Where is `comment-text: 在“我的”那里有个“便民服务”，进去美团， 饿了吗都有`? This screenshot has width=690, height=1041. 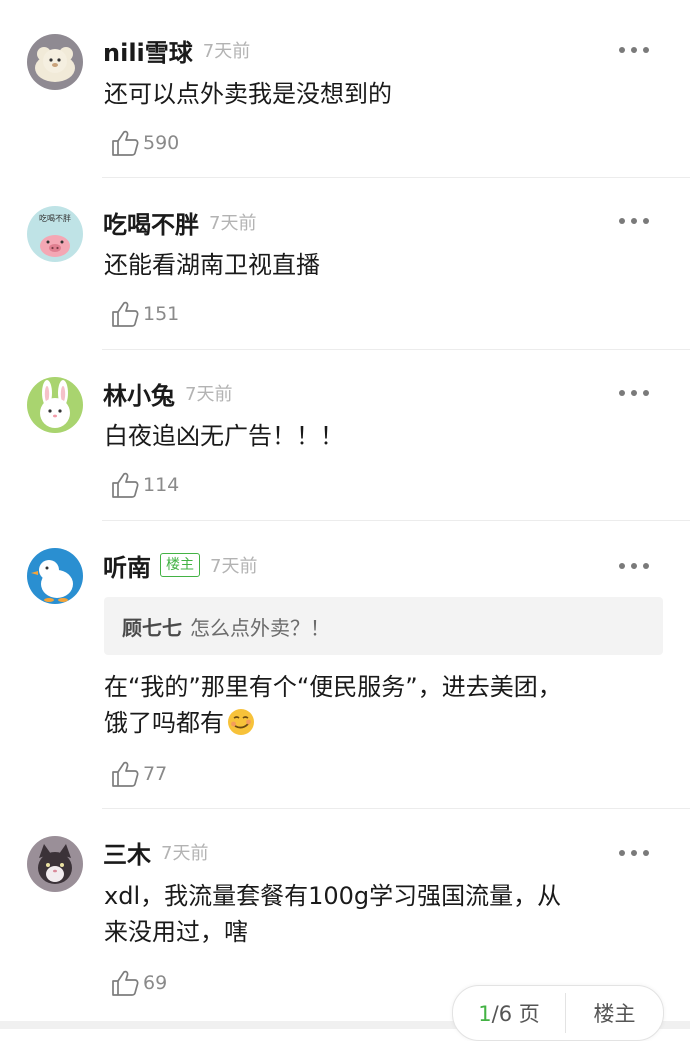 comment-text: 在“我的”那里有个“便民服务”，进去美团， 饿了吗都有 is located at coordinates (384, 705).